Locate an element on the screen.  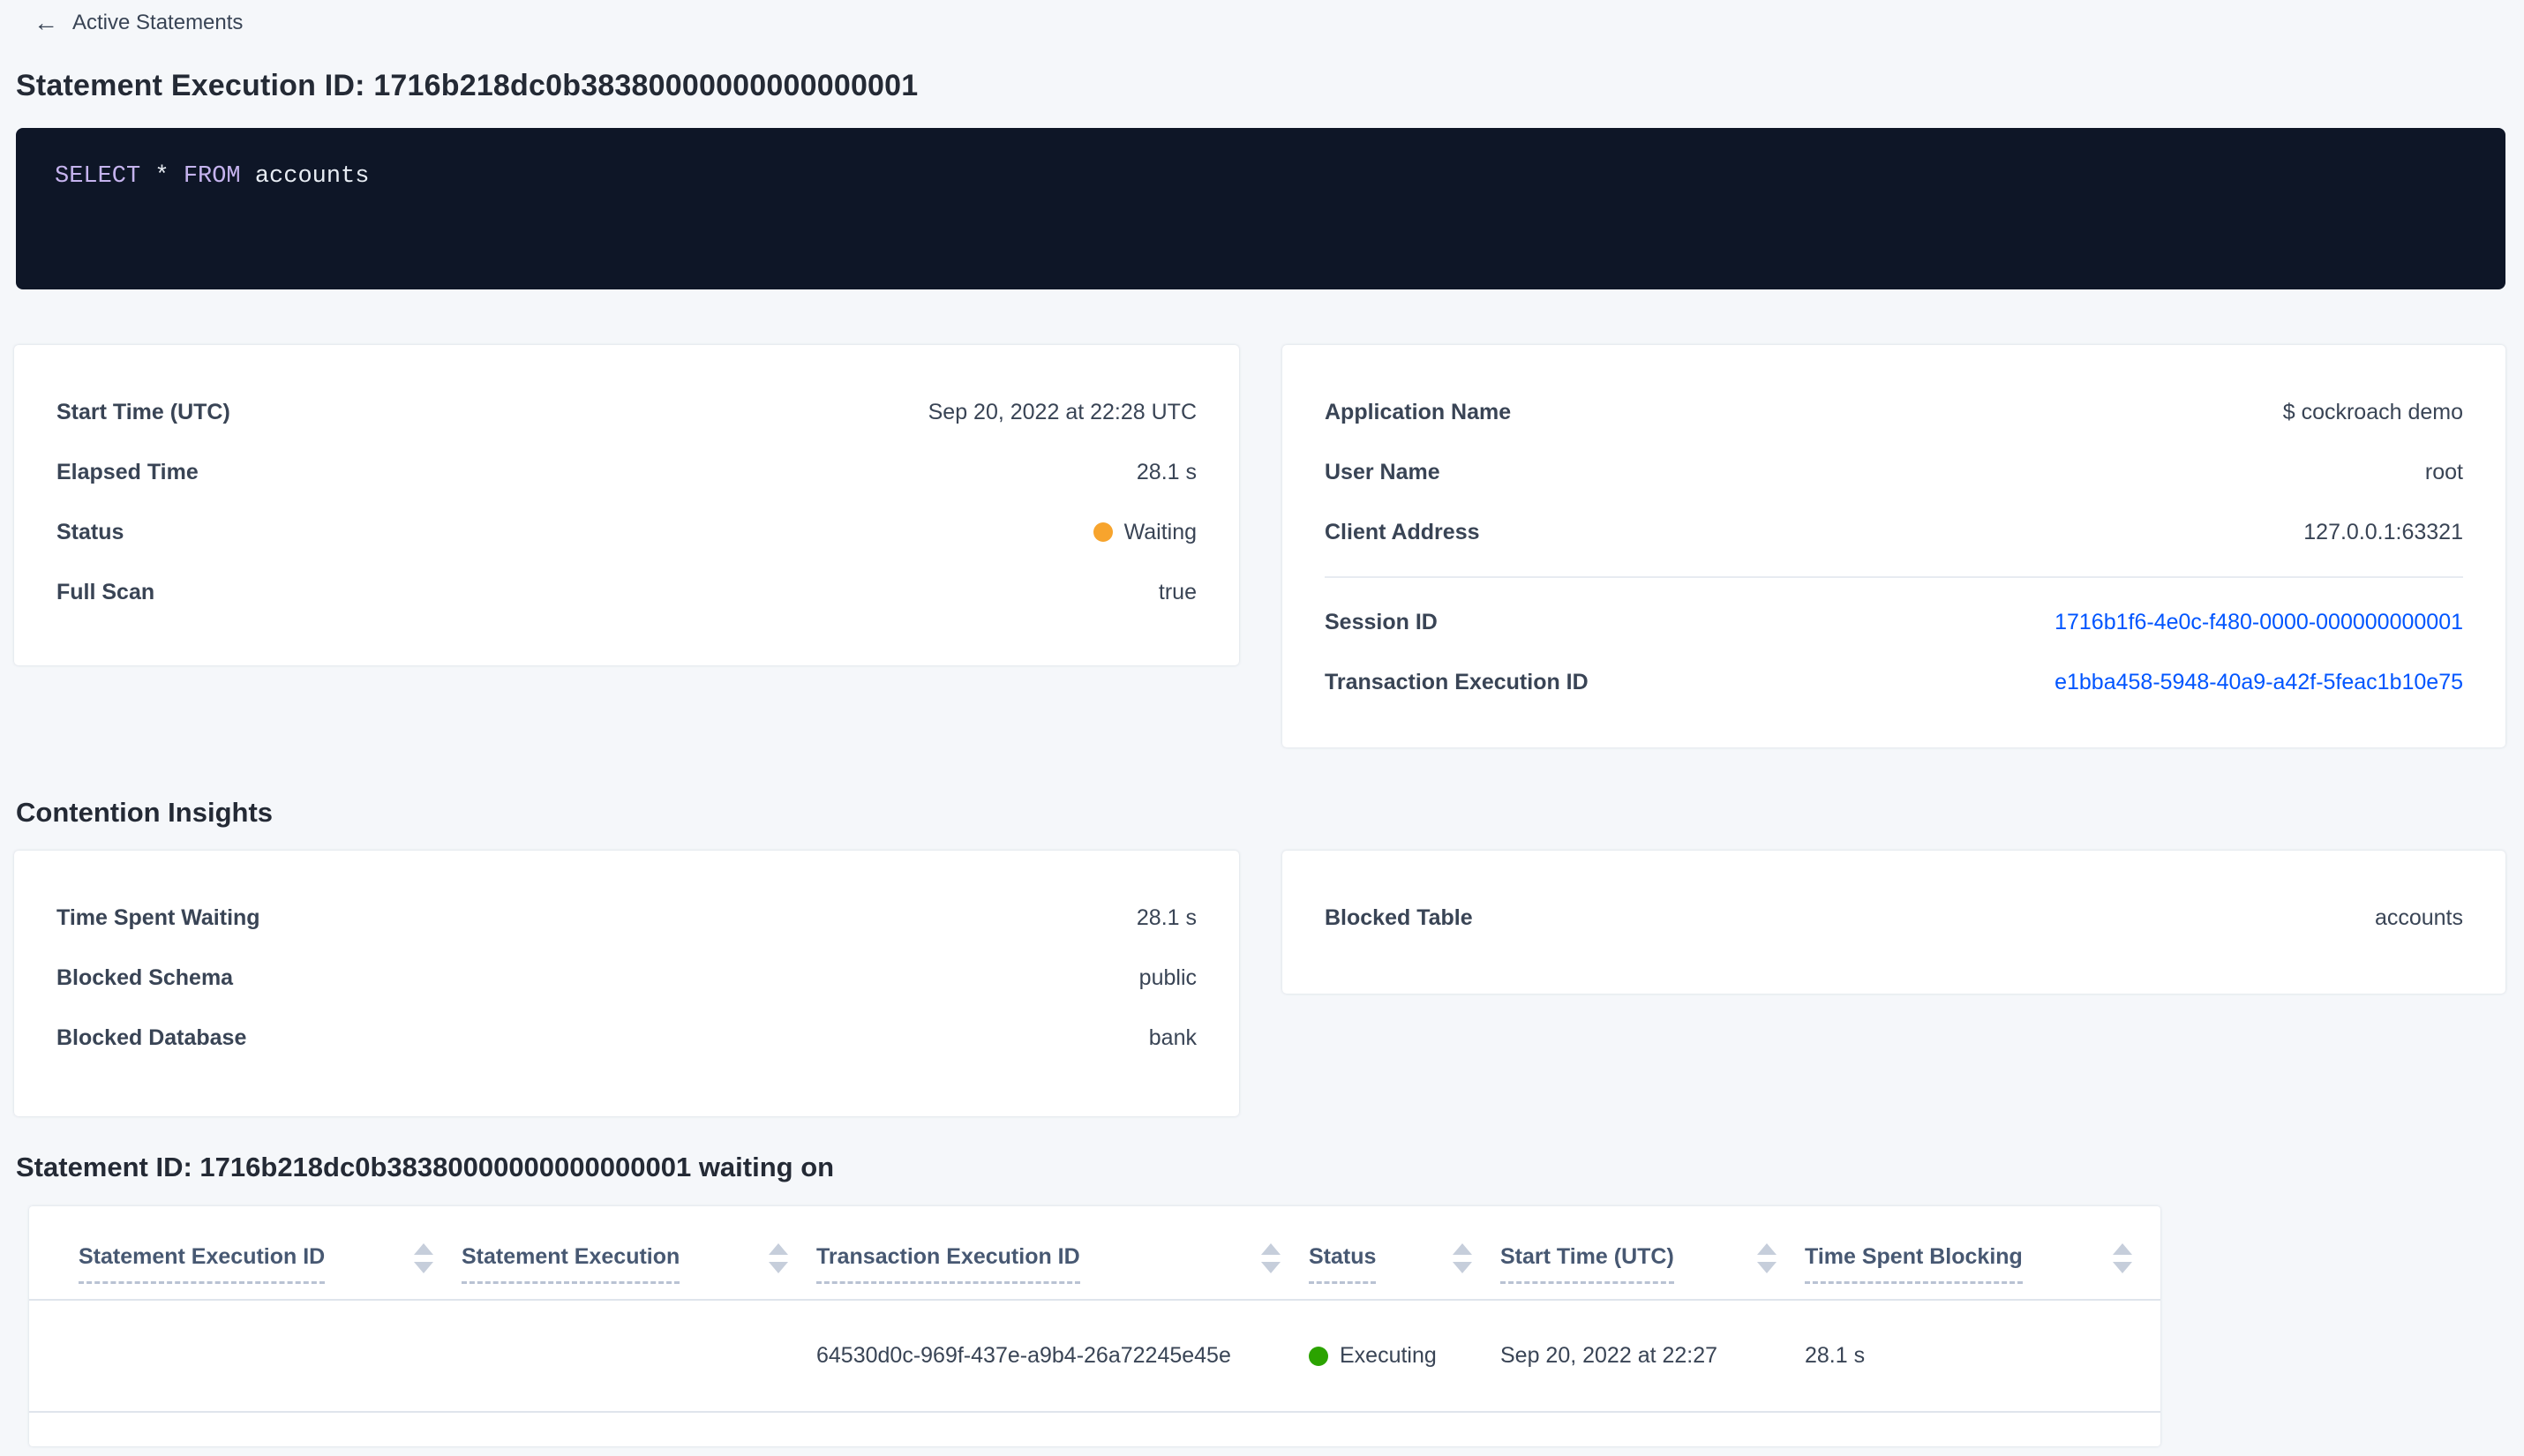
sql-statement-box: SELECT * FROM accounts is located at coordinates (1260, 208).